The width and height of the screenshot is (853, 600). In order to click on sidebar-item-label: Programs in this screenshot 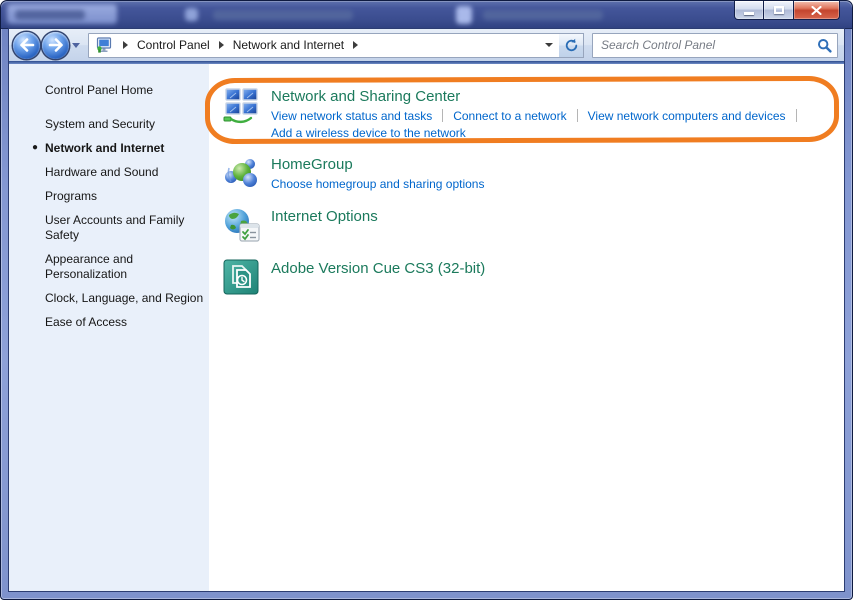, I will do `click(71, 196)`.